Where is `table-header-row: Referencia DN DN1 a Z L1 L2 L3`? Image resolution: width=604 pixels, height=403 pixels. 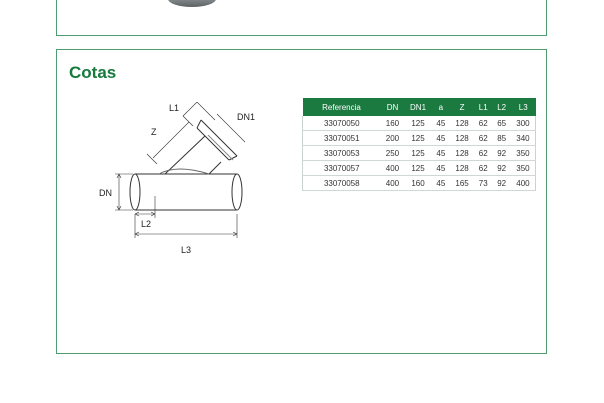 table-header-row: Referencia DN DN1 a Z L1 L2 L3 is located at coordinates (419, 107).